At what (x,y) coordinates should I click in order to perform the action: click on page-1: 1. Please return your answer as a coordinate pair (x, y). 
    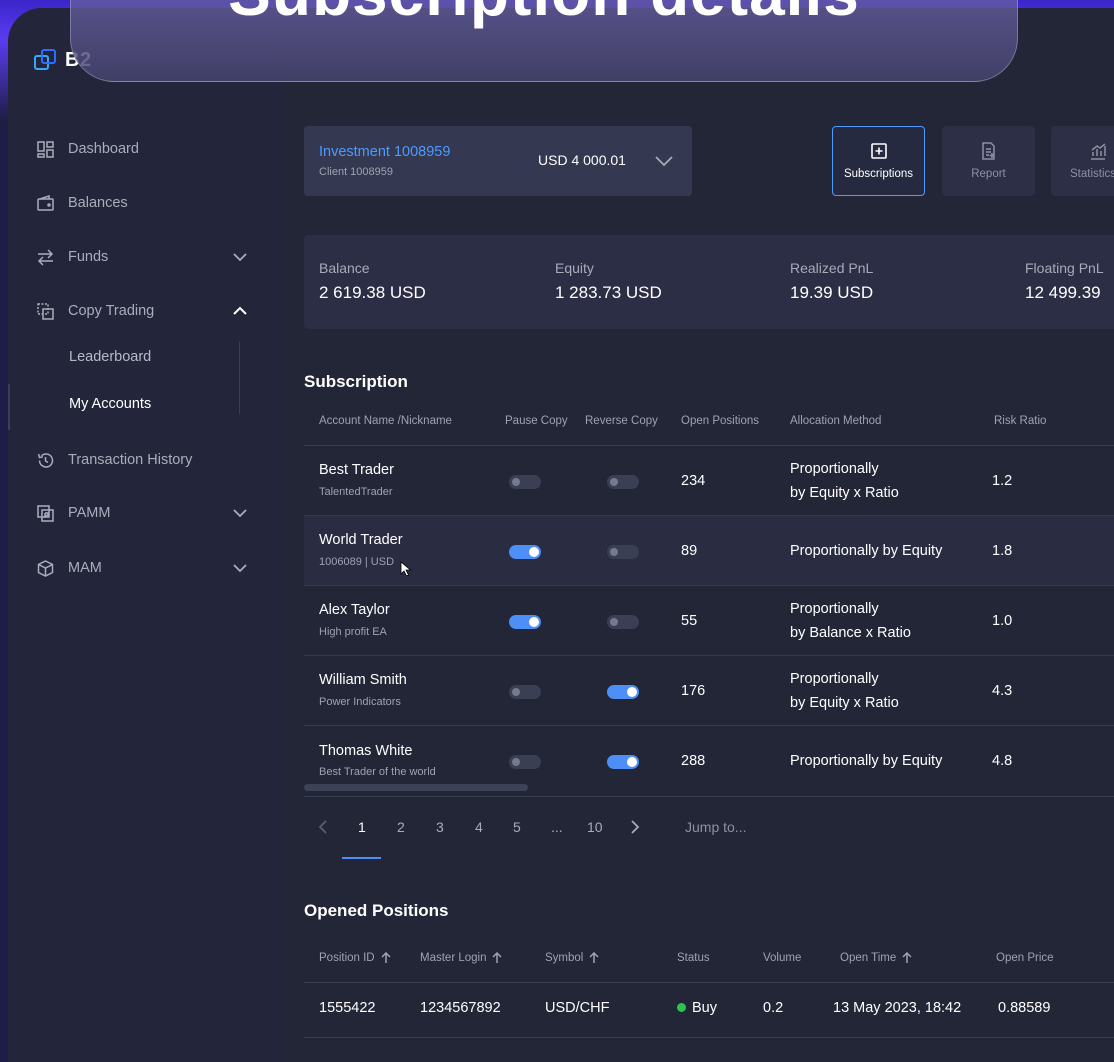
    Looking at the image, I should click on (362, 827).